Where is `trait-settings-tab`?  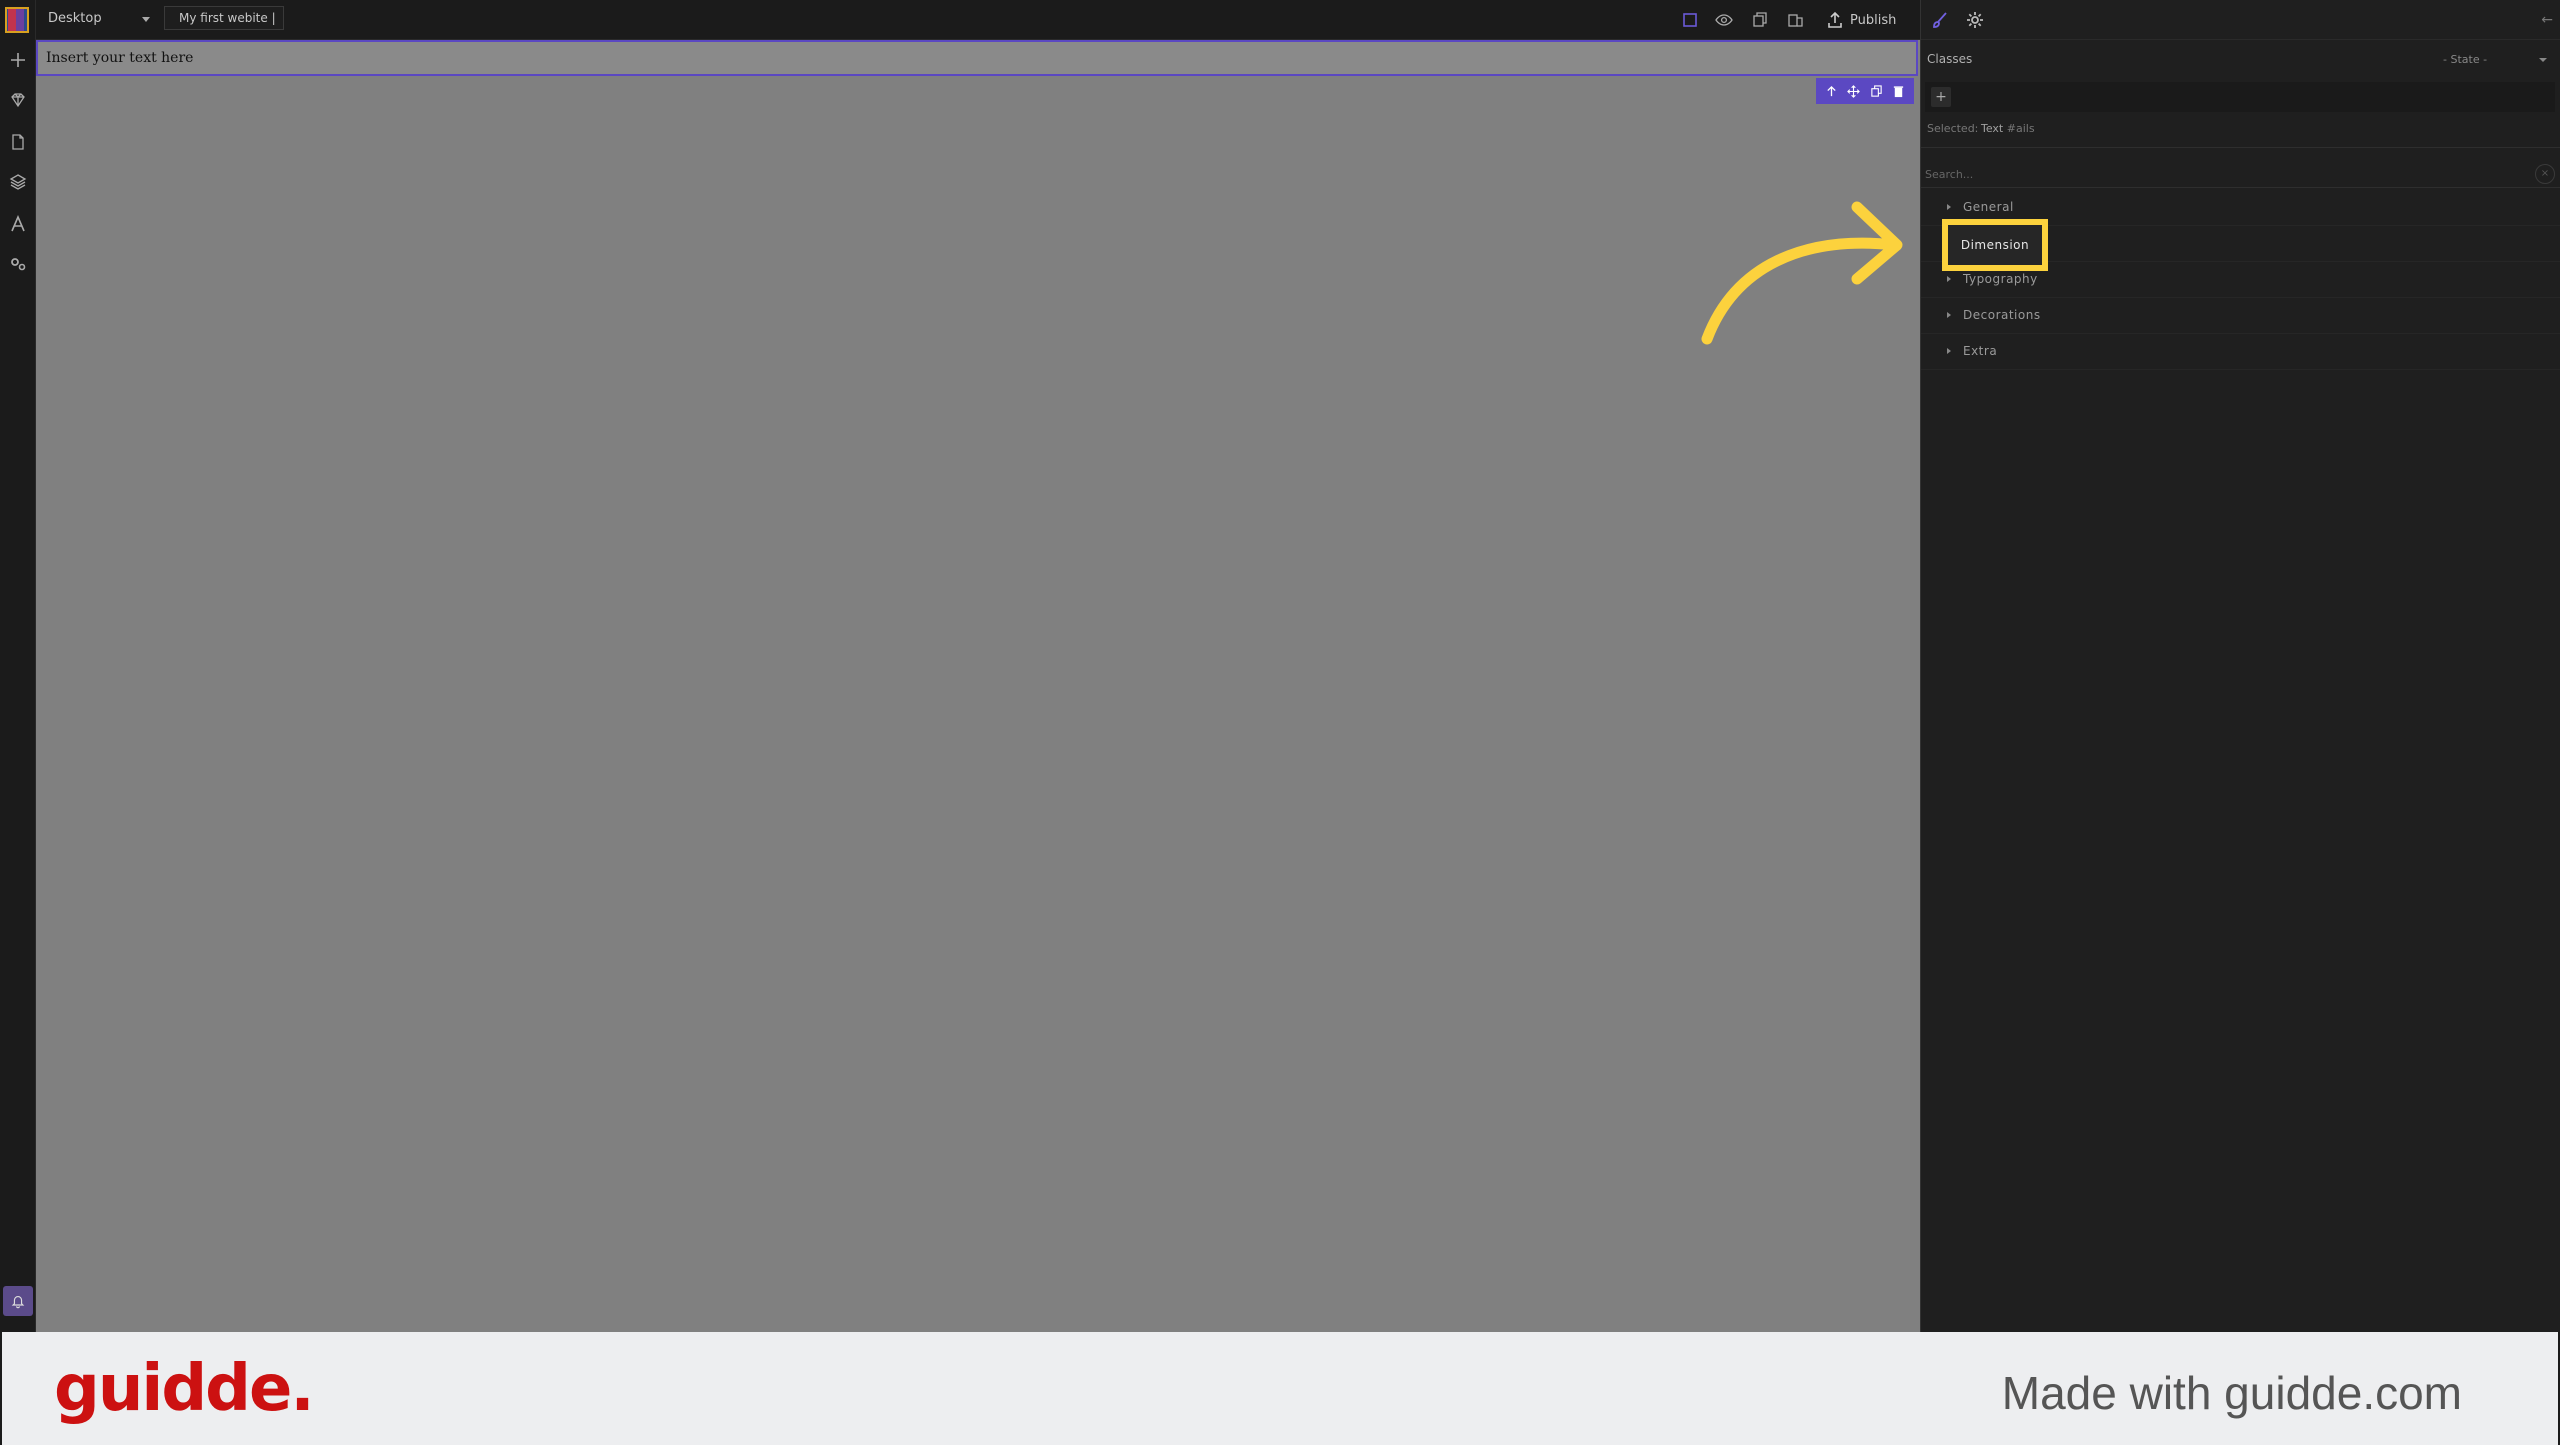 trait-settings-tab is located at coordinates (1975, 20).